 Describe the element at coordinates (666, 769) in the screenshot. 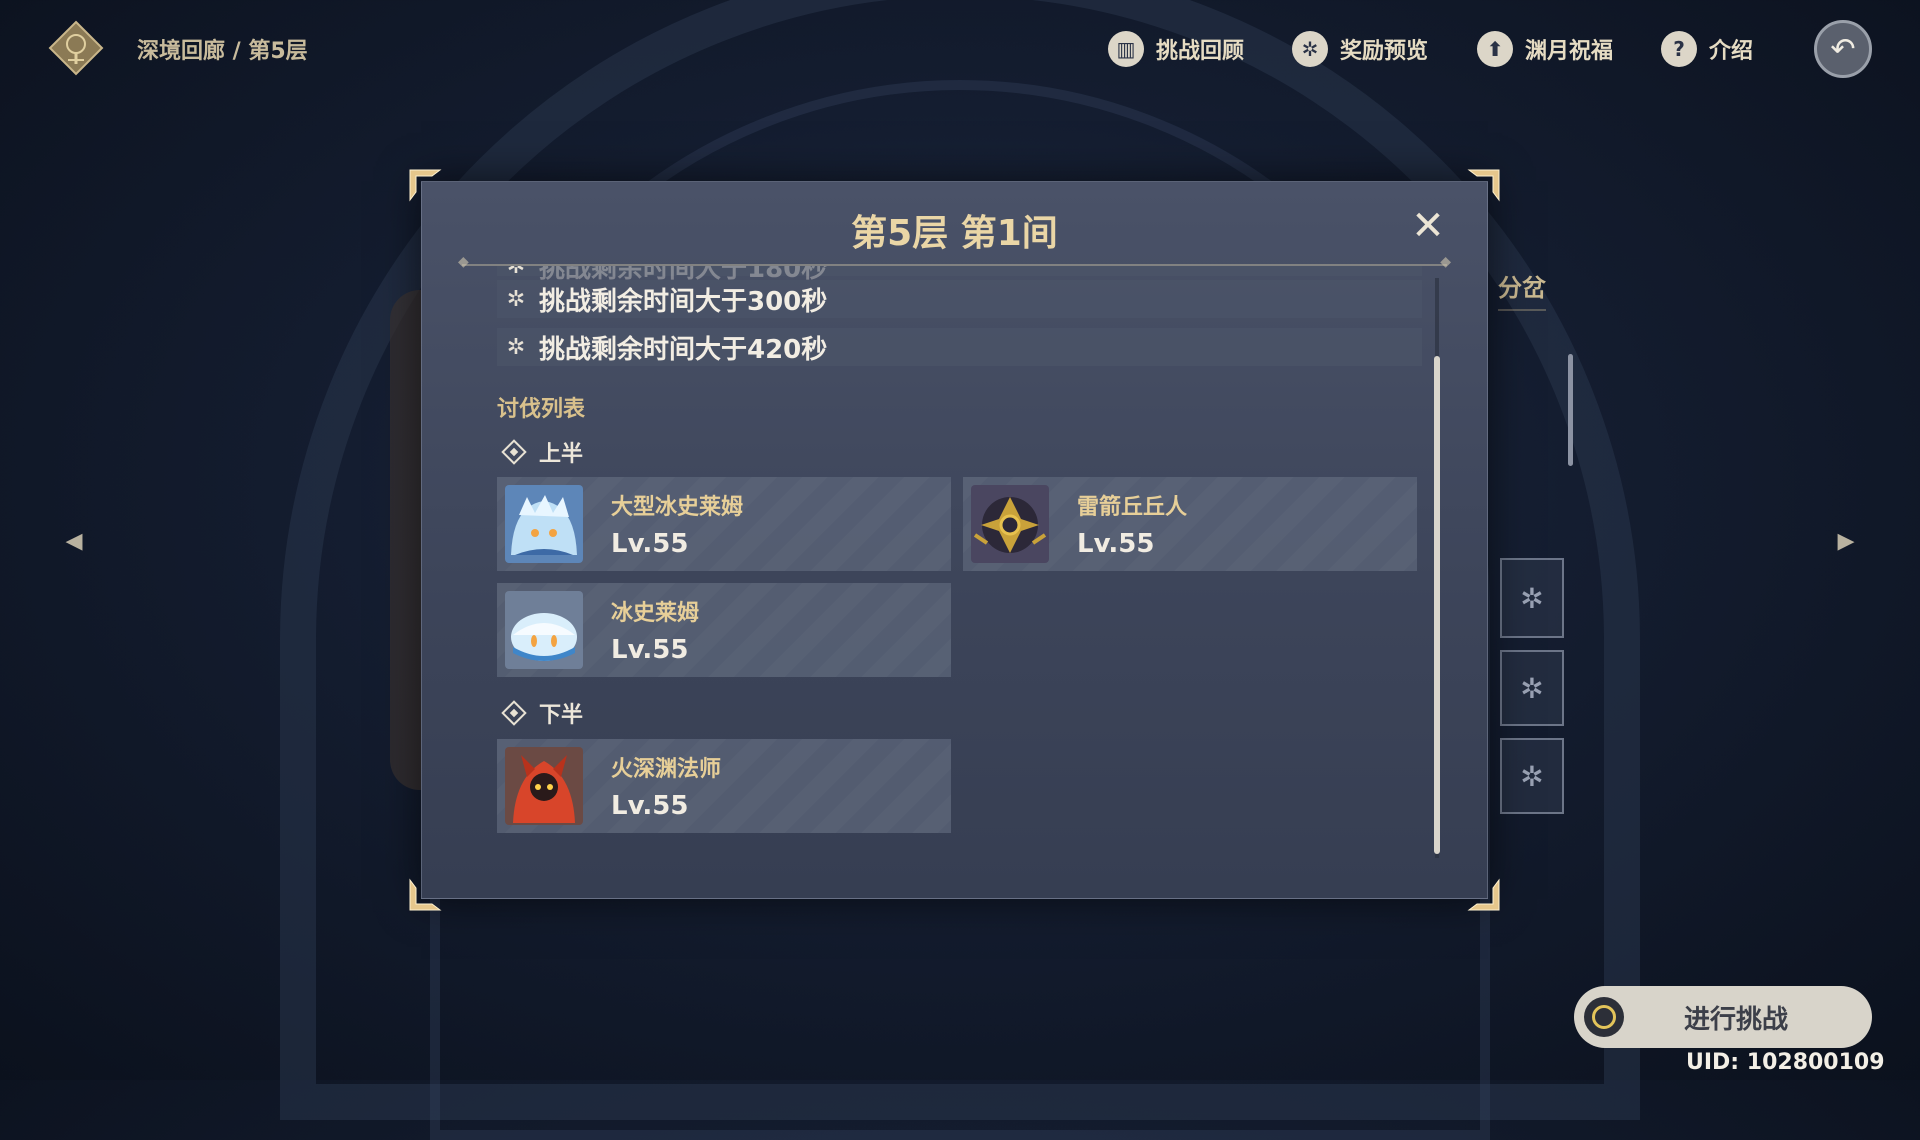

I see `enemy-name: 火深渊法师` at that location.